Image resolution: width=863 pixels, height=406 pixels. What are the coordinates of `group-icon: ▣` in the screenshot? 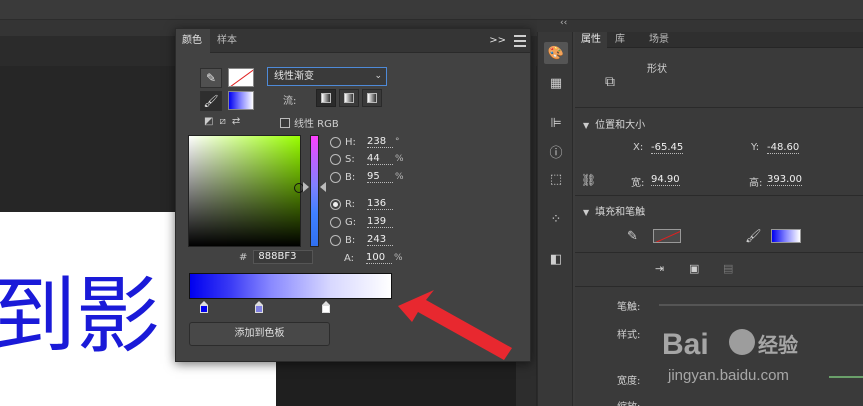 It's located at (694, 268).